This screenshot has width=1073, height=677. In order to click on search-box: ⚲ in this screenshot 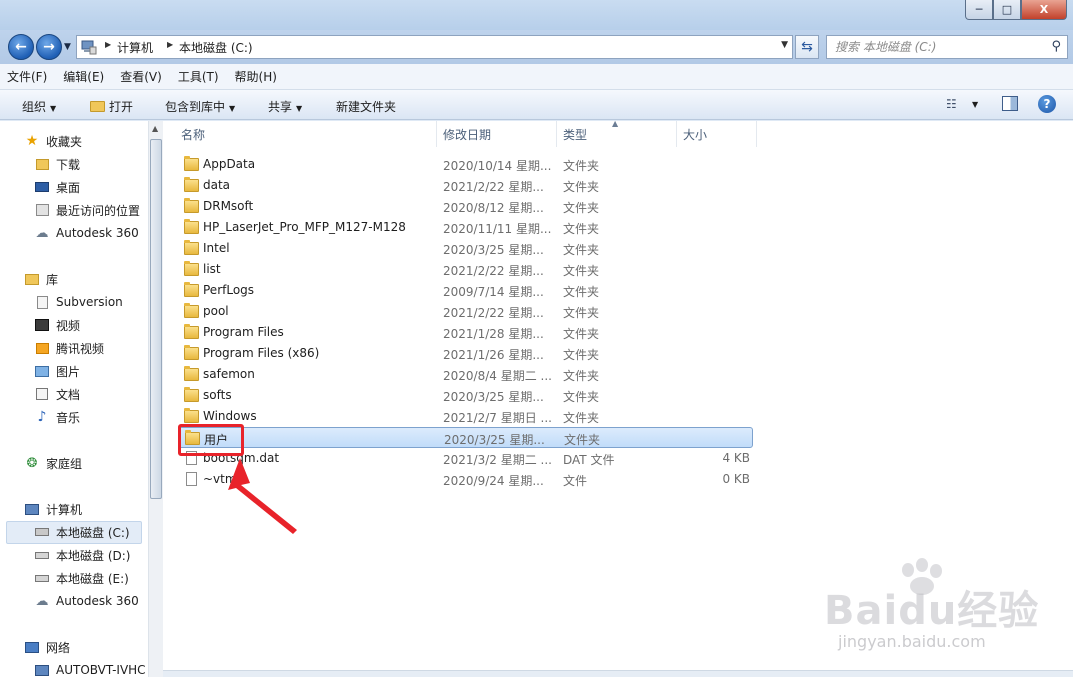, I will do `click(947, 47)`.